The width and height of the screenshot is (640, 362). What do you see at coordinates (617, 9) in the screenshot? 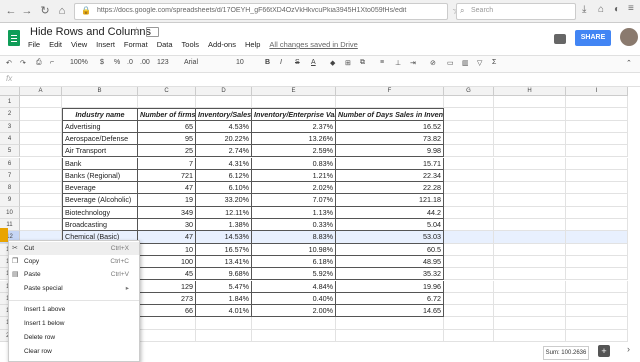
I see `extension-icon: ◐` at bounding box center [617, 9].